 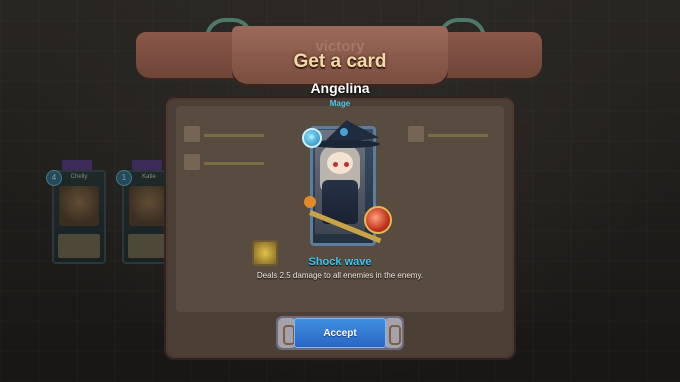 What do you see at coordinates (393, 333) in the screenshot?
I see `button-cap` at bounding box center [393, 333].